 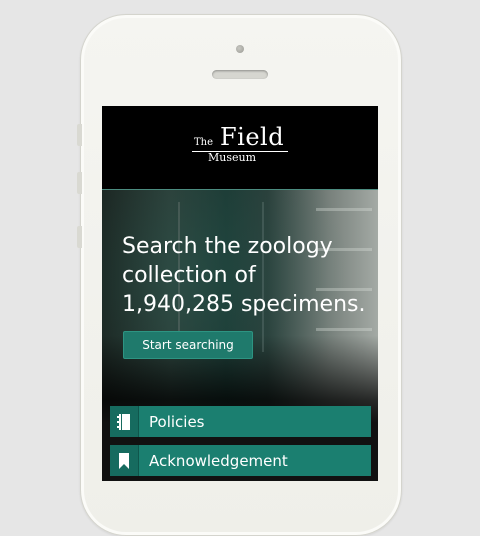 What do you see at coordinates (240, 74) in the screenshot?
I see `earpiece-speaker` at bounding box center [240, 74].